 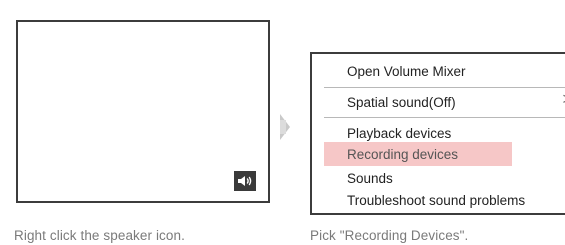 What do you see at coordinates (99, 235) in the screenshot?
I see `left-caption: Right click the speaker icon.` at bounding box center [99, 235].